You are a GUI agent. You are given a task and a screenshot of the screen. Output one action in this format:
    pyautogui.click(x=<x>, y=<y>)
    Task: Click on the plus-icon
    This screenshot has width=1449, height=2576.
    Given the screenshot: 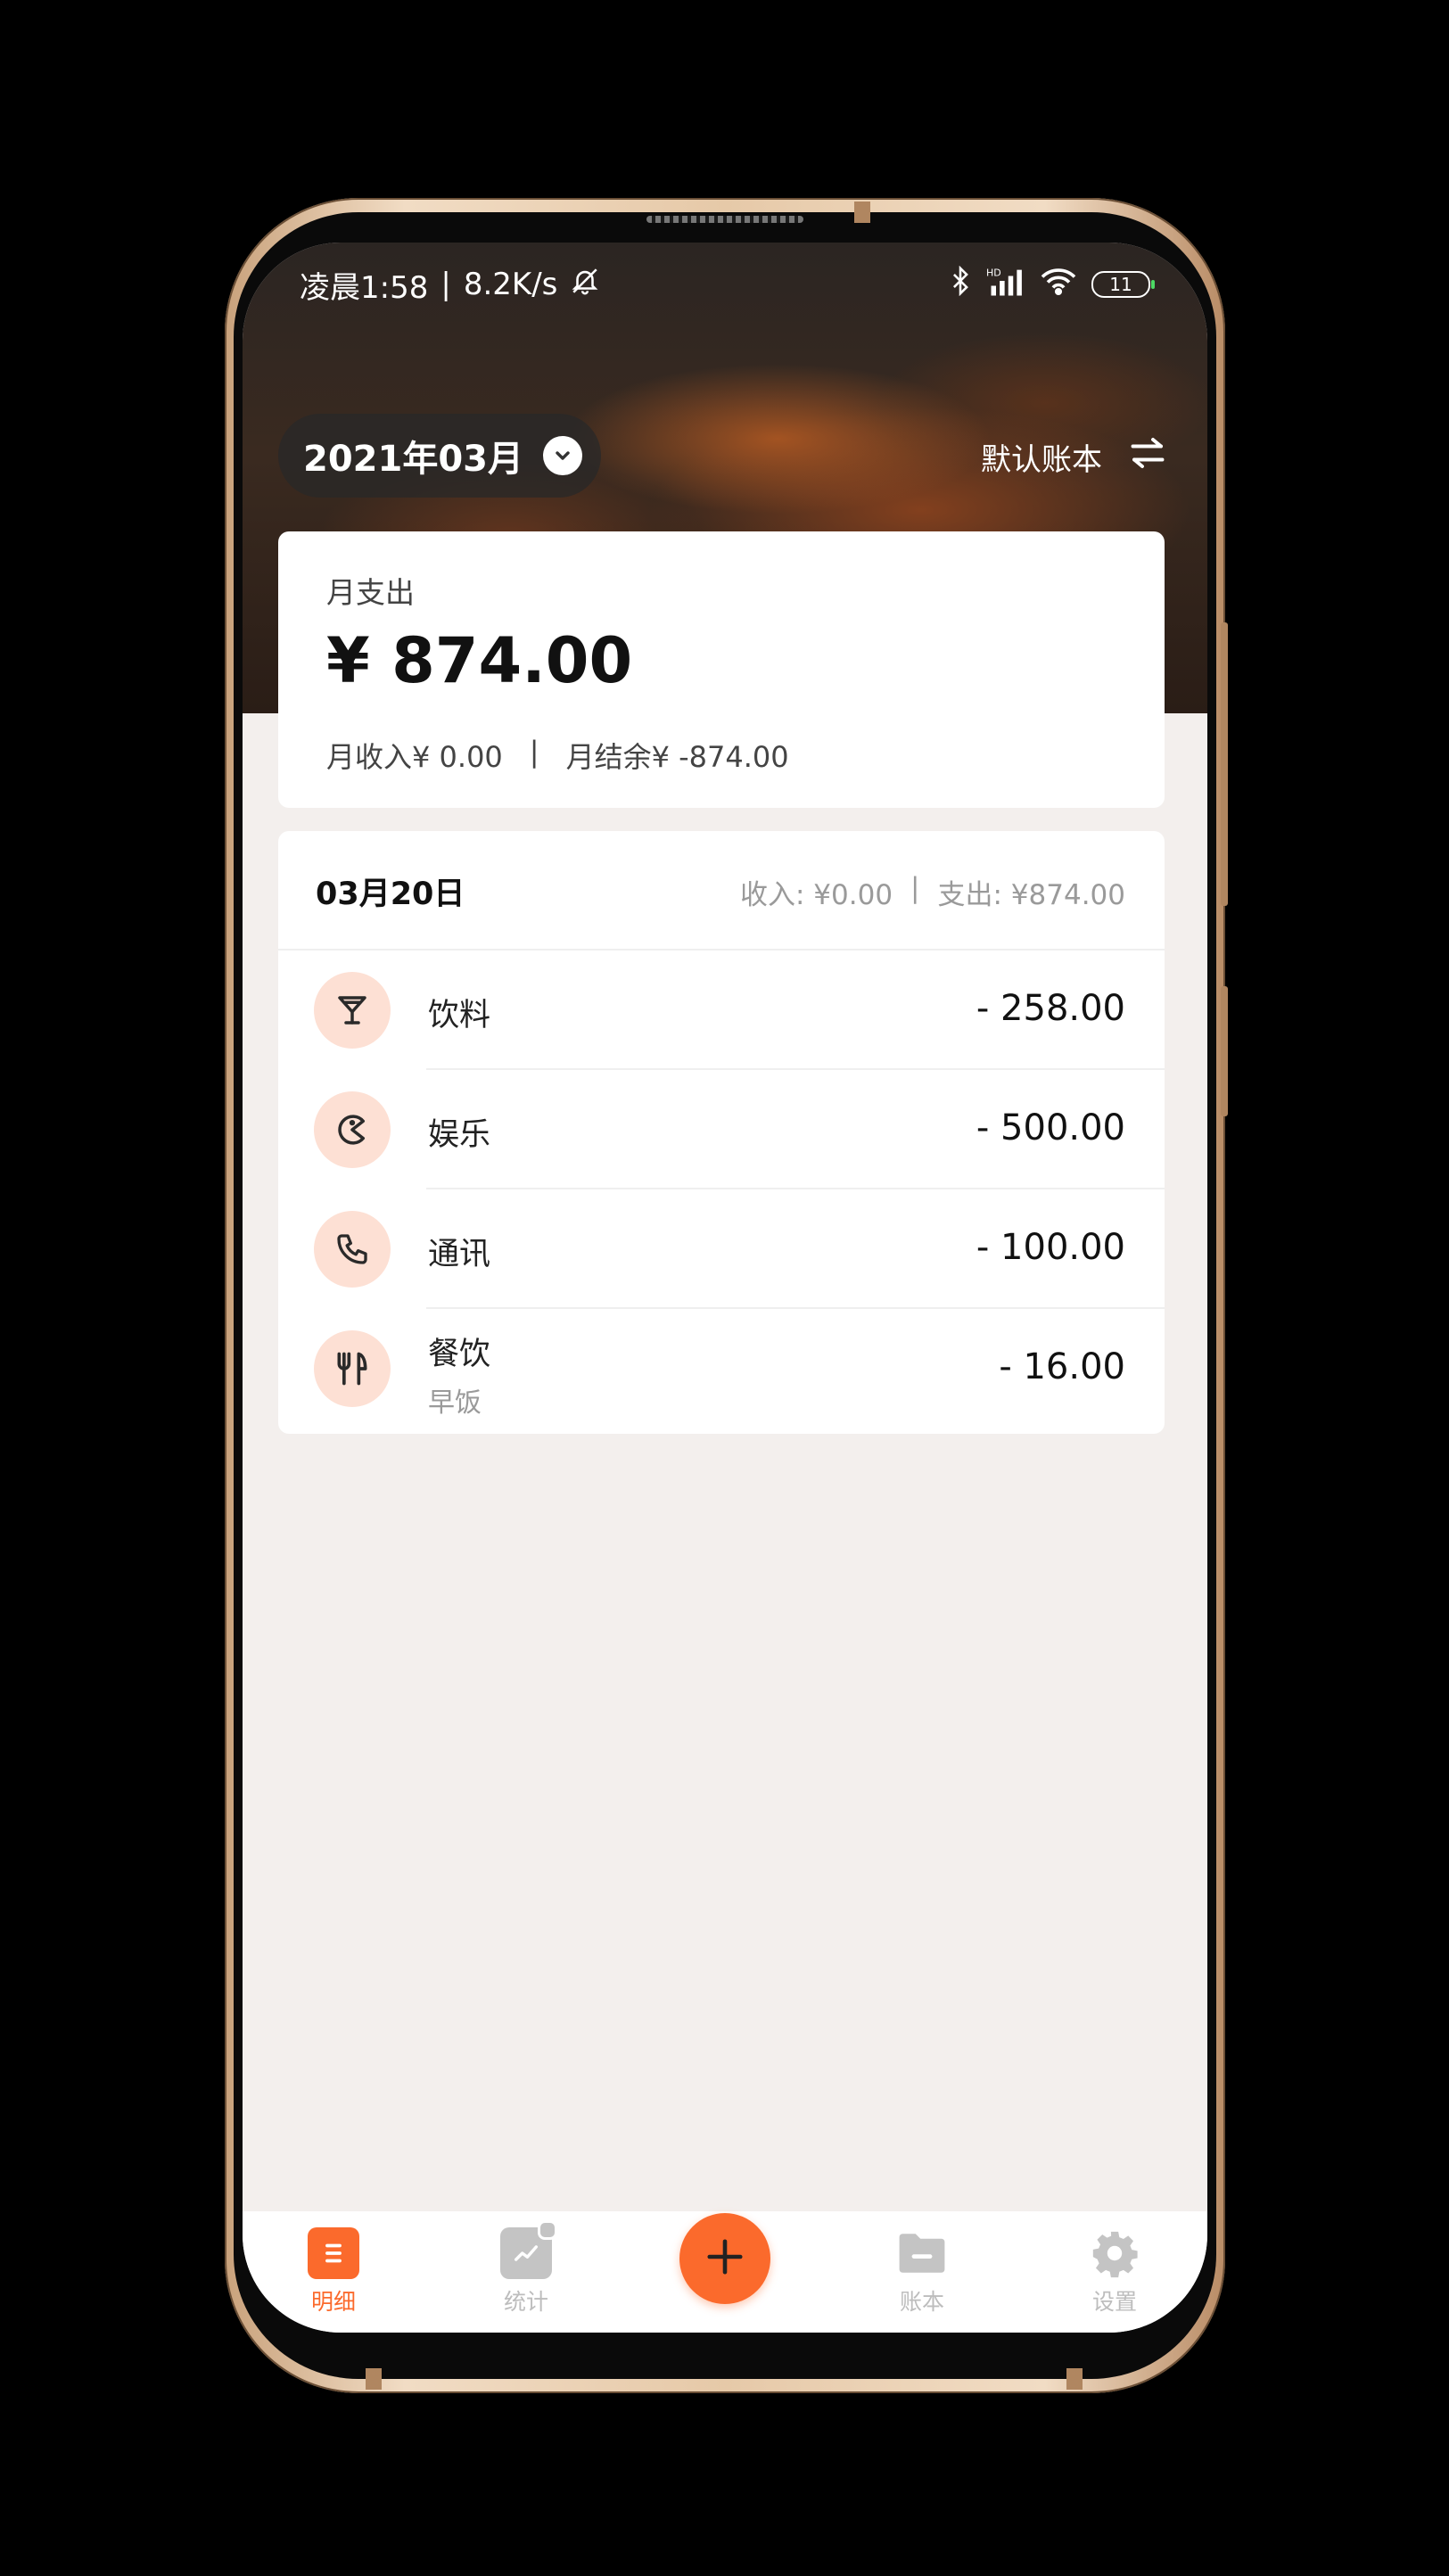 What is the action you would take?
    pyautogui.click(x=724, y=2258)
    